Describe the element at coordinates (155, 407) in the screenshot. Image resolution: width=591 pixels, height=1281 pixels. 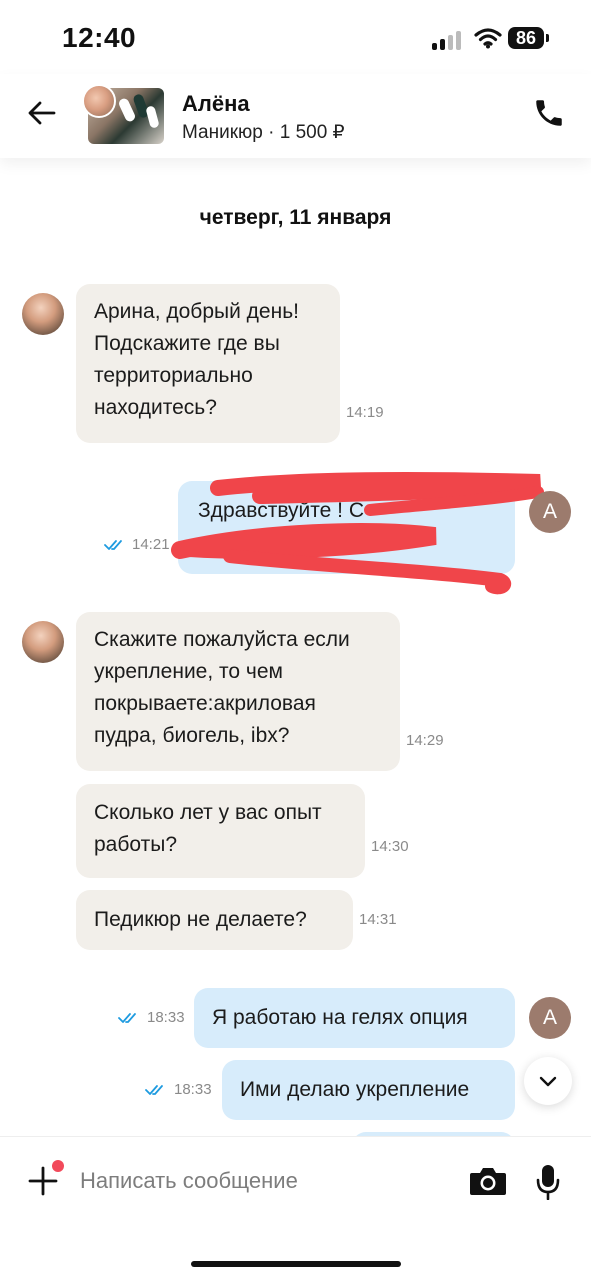
I see `message-line: находитесь?` at that location.